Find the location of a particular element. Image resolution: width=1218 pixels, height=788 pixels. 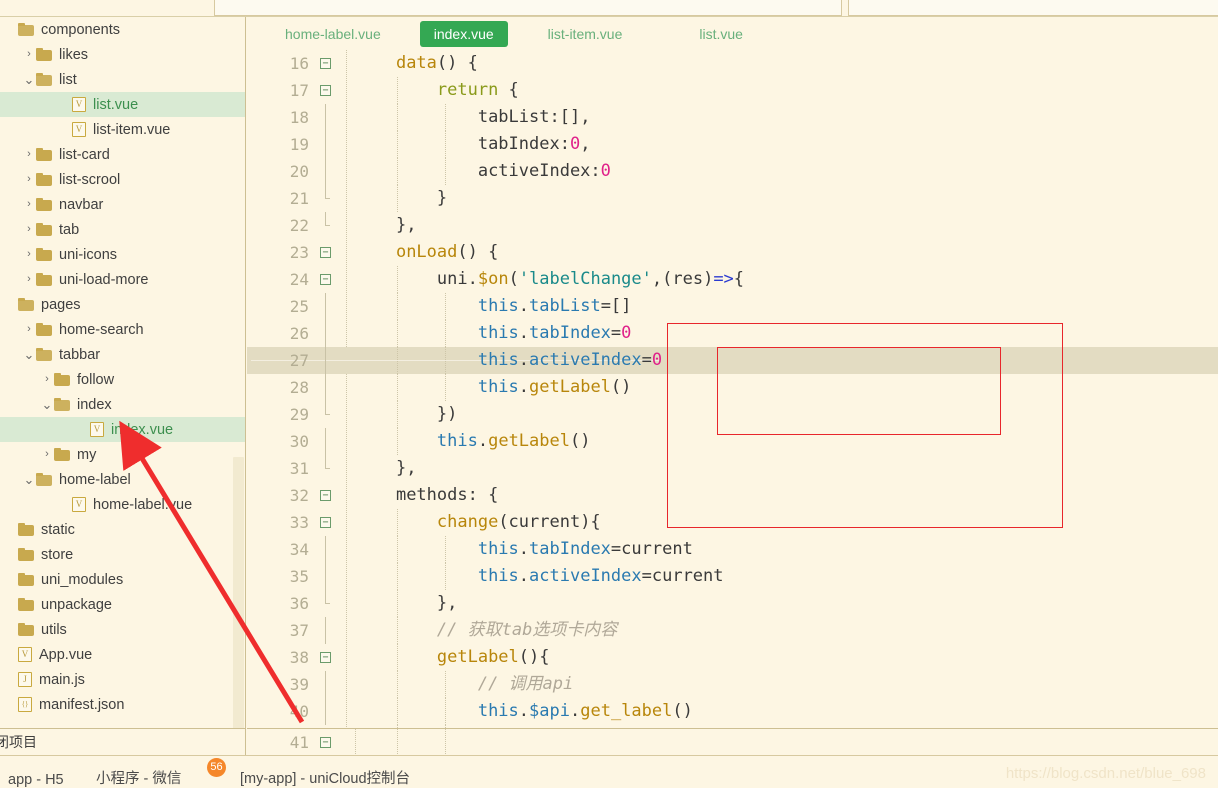

tree-item-my: › my is located at coordinates (122, 454).